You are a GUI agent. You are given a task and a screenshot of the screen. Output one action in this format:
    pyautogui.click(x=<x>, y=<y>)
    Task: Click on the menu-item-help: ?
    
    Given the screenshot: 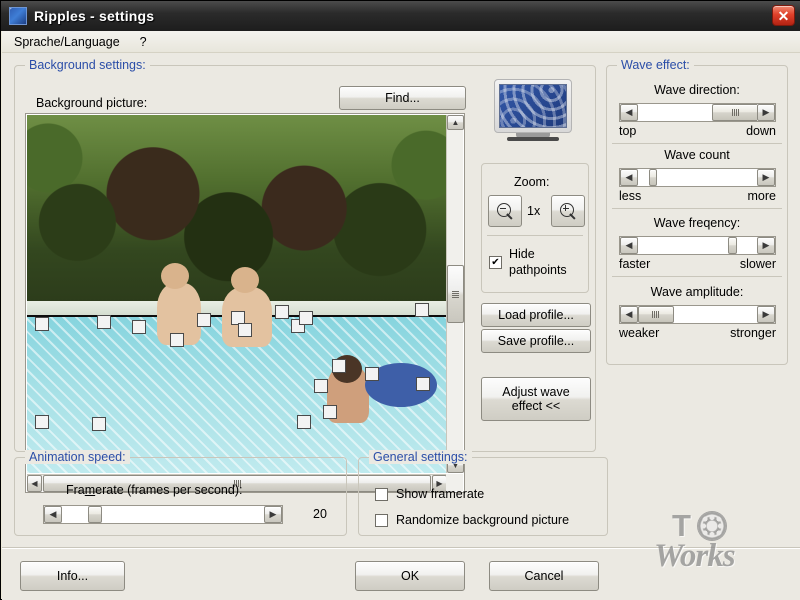 What is the action you would take?
    pyautogui.click(x=143, y=42)
    